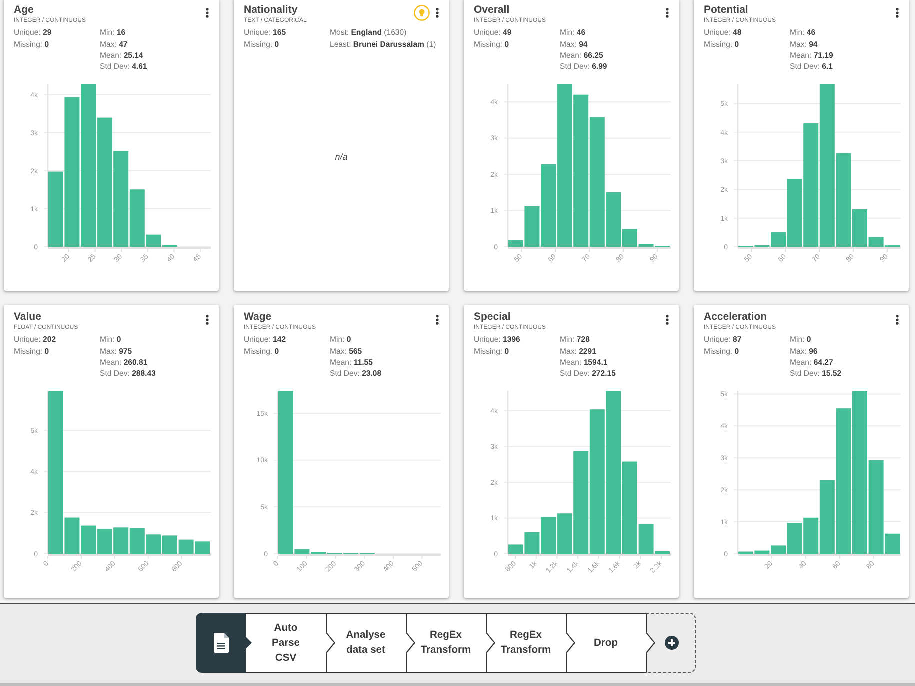 The width and height of the screenshot is (915, 686). Describe the element at coordinates (341, 157) in the screenshot. I see `no-chart-text: n/a` at that location.